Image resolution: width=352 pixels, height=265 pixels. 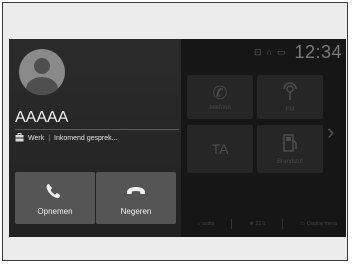 I want to click on accept-call-label: Opnemen, so click(x=55, y=211).